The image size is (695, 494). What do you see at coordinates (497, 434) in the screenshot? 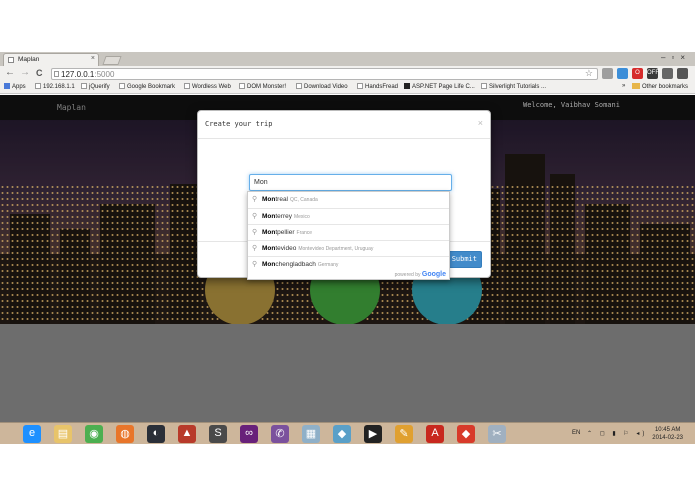
I see `taskbar-app15-icon: ✂` at bounding box center [497, 434].